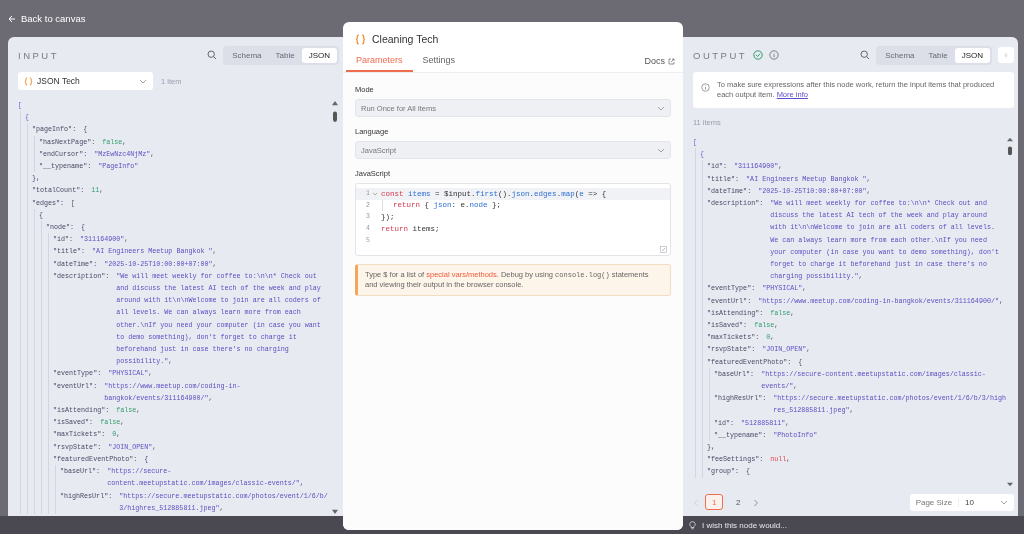 This screenshot has width=1024, height=534. Describe the element at coordinates (738, 502) in the screenshot. I see `page-button: 2` at that location.